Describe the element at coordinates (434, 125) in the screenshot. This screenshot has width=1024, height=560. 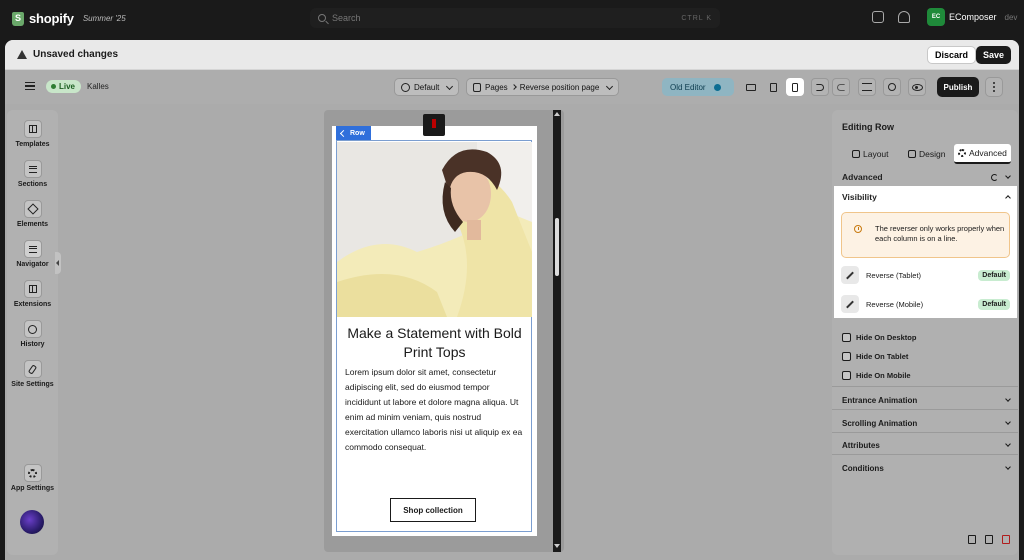
I see `drag-handle` at that location.